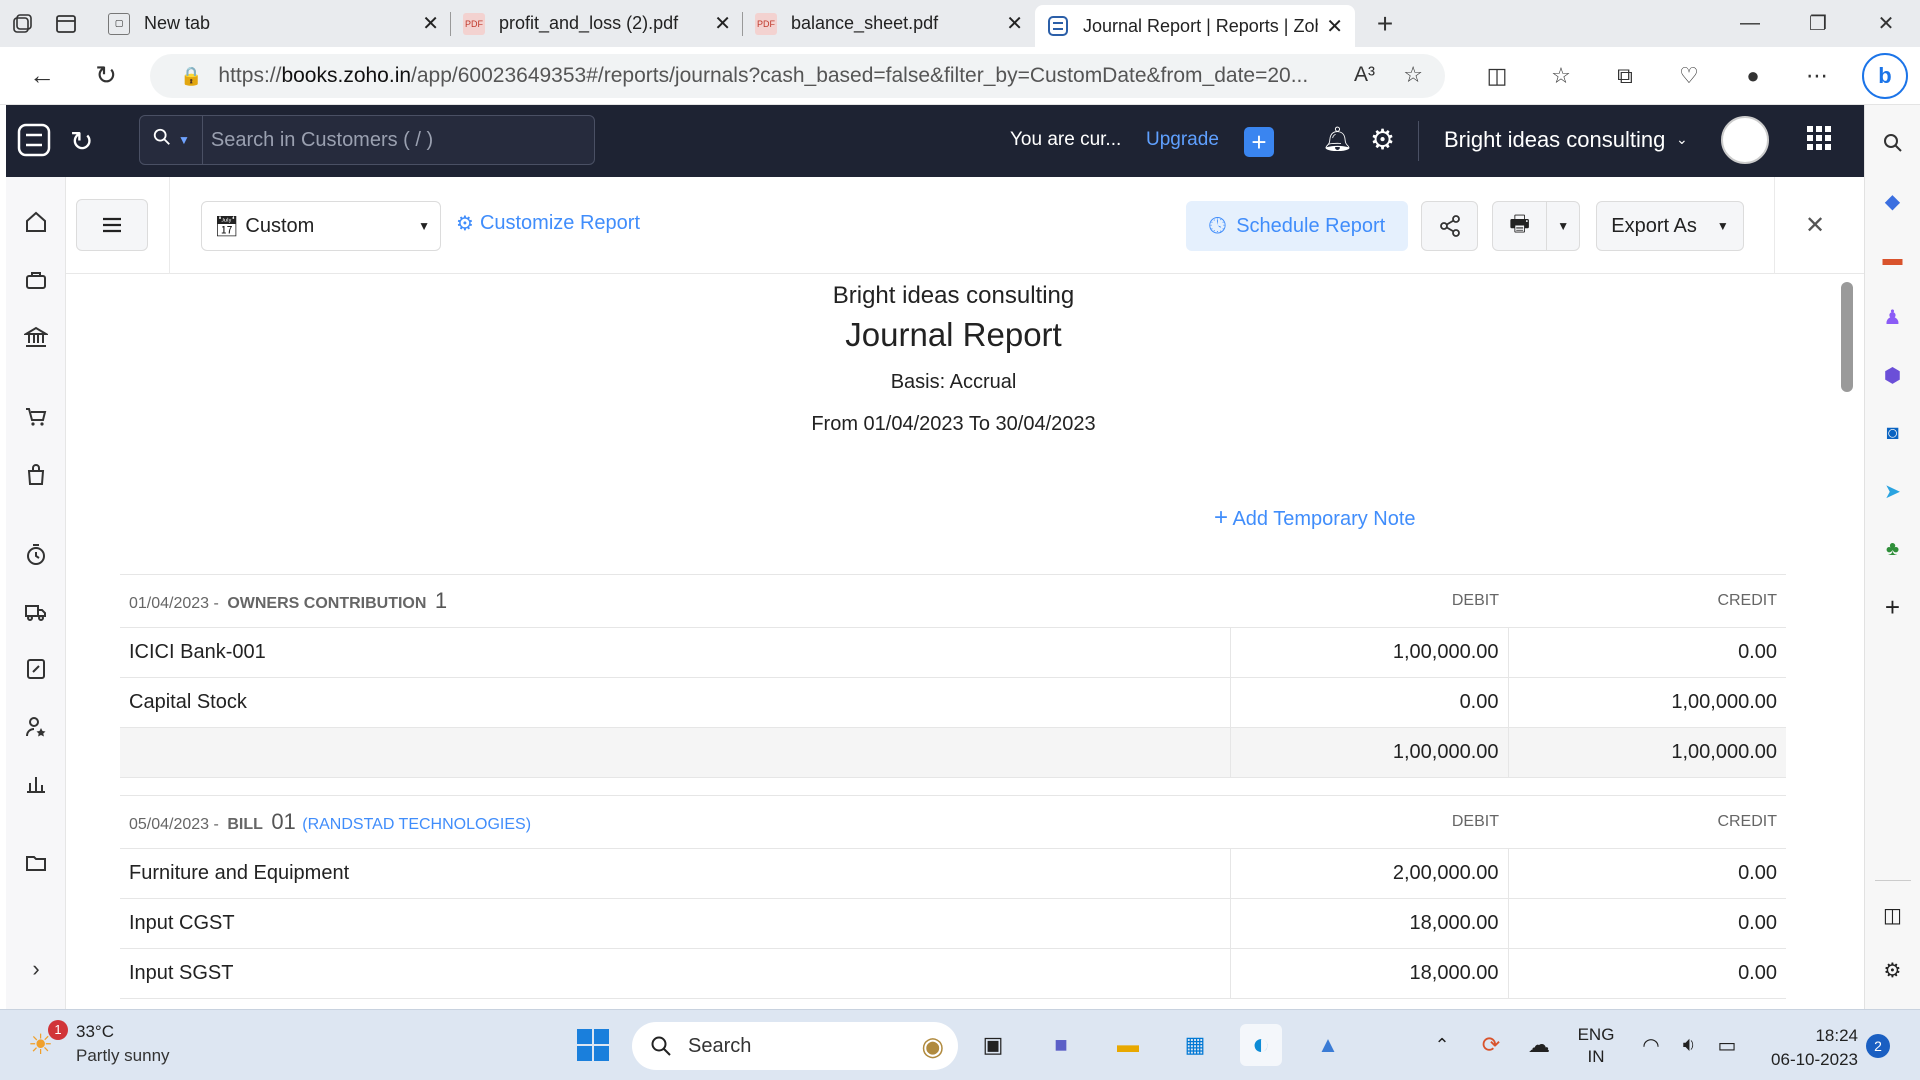 This screenshot has height=1080, width=1920. I want to click on organization-switcher: Bright ideas consulting, so click(1554, 140).